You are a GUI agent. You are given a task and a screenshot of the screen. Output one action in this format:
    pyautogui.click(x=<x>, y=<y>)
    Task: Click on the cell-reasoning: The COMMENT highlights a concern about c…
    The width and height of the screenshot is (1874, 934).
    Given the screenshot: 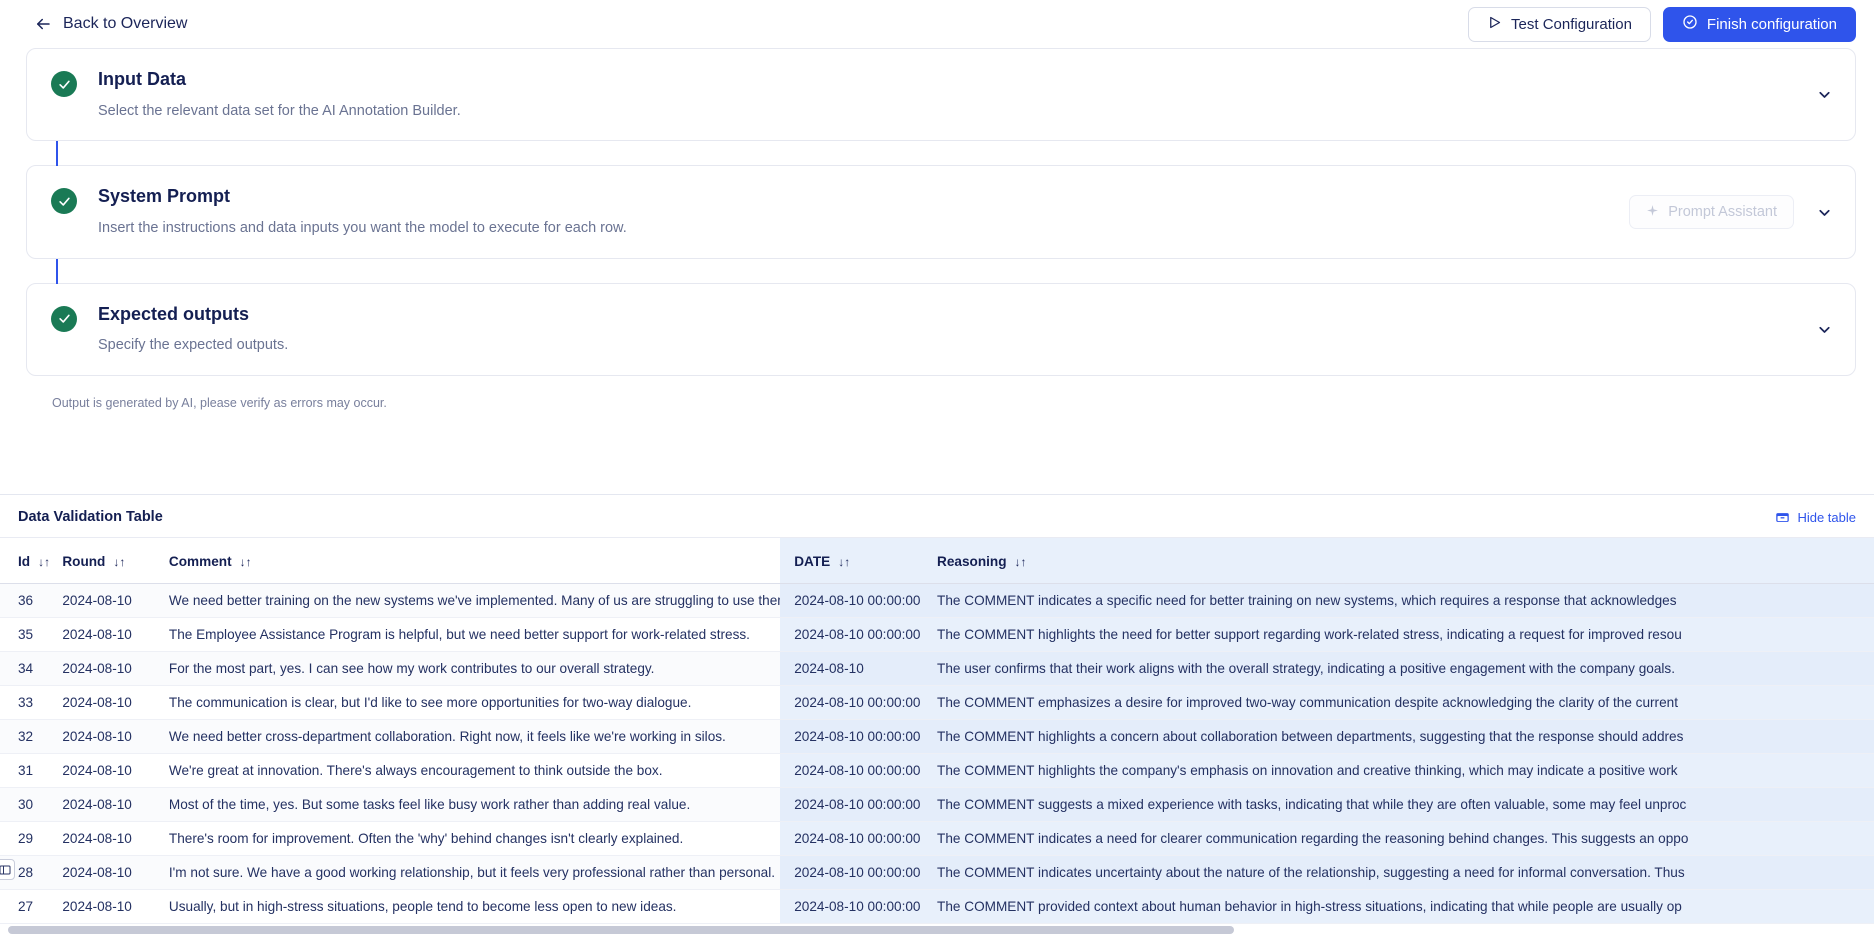 What is the action you would take?
    pyautogui.click(x=1402, y=737)
    